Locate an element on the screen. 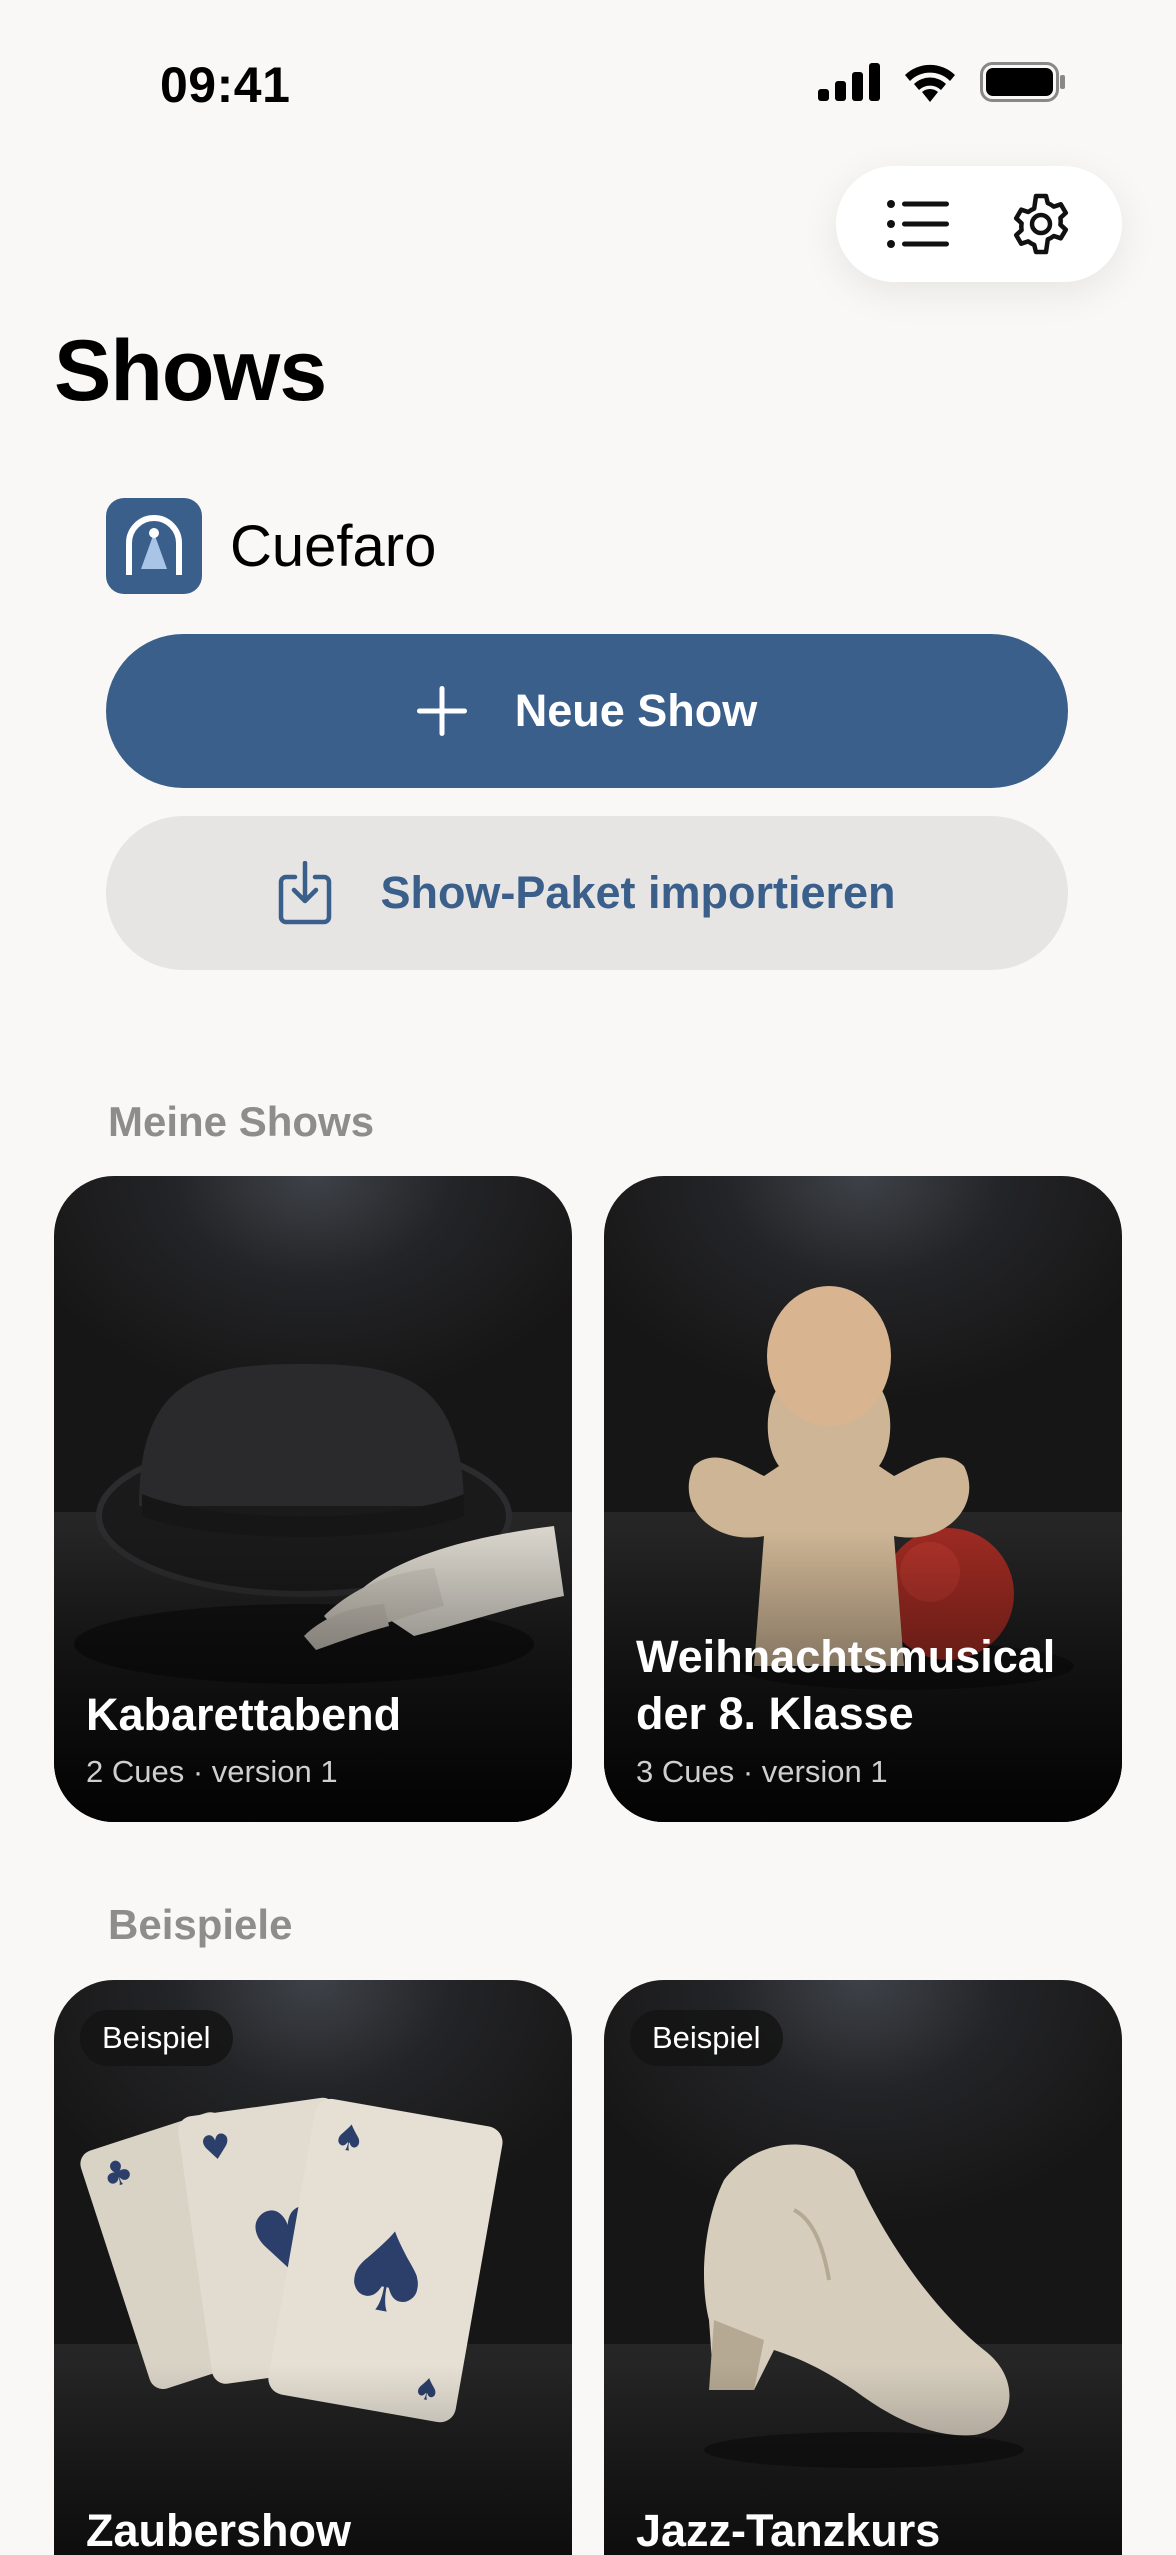 This screenshot has width=1176, height=2555. settings-button is located at coordinates (1041, 224).